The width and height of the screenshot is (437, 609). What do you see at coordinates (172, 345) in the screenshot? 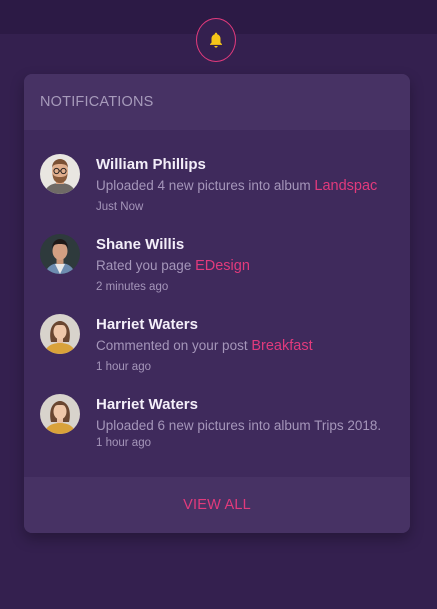
I see `message-text: Commented on your post` at bounding box center [172, 345].